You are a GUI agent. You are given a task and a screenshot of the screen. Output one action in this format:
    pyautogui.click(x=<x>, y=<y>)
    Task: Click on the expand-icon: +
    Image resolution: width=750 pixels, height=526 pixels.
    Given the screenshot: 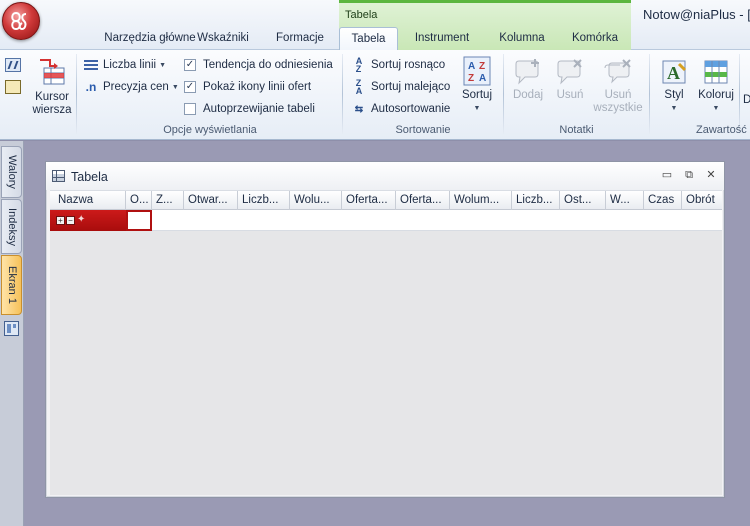 What is the action you would take?
    pyautogui.click(x=60, y=220)
    